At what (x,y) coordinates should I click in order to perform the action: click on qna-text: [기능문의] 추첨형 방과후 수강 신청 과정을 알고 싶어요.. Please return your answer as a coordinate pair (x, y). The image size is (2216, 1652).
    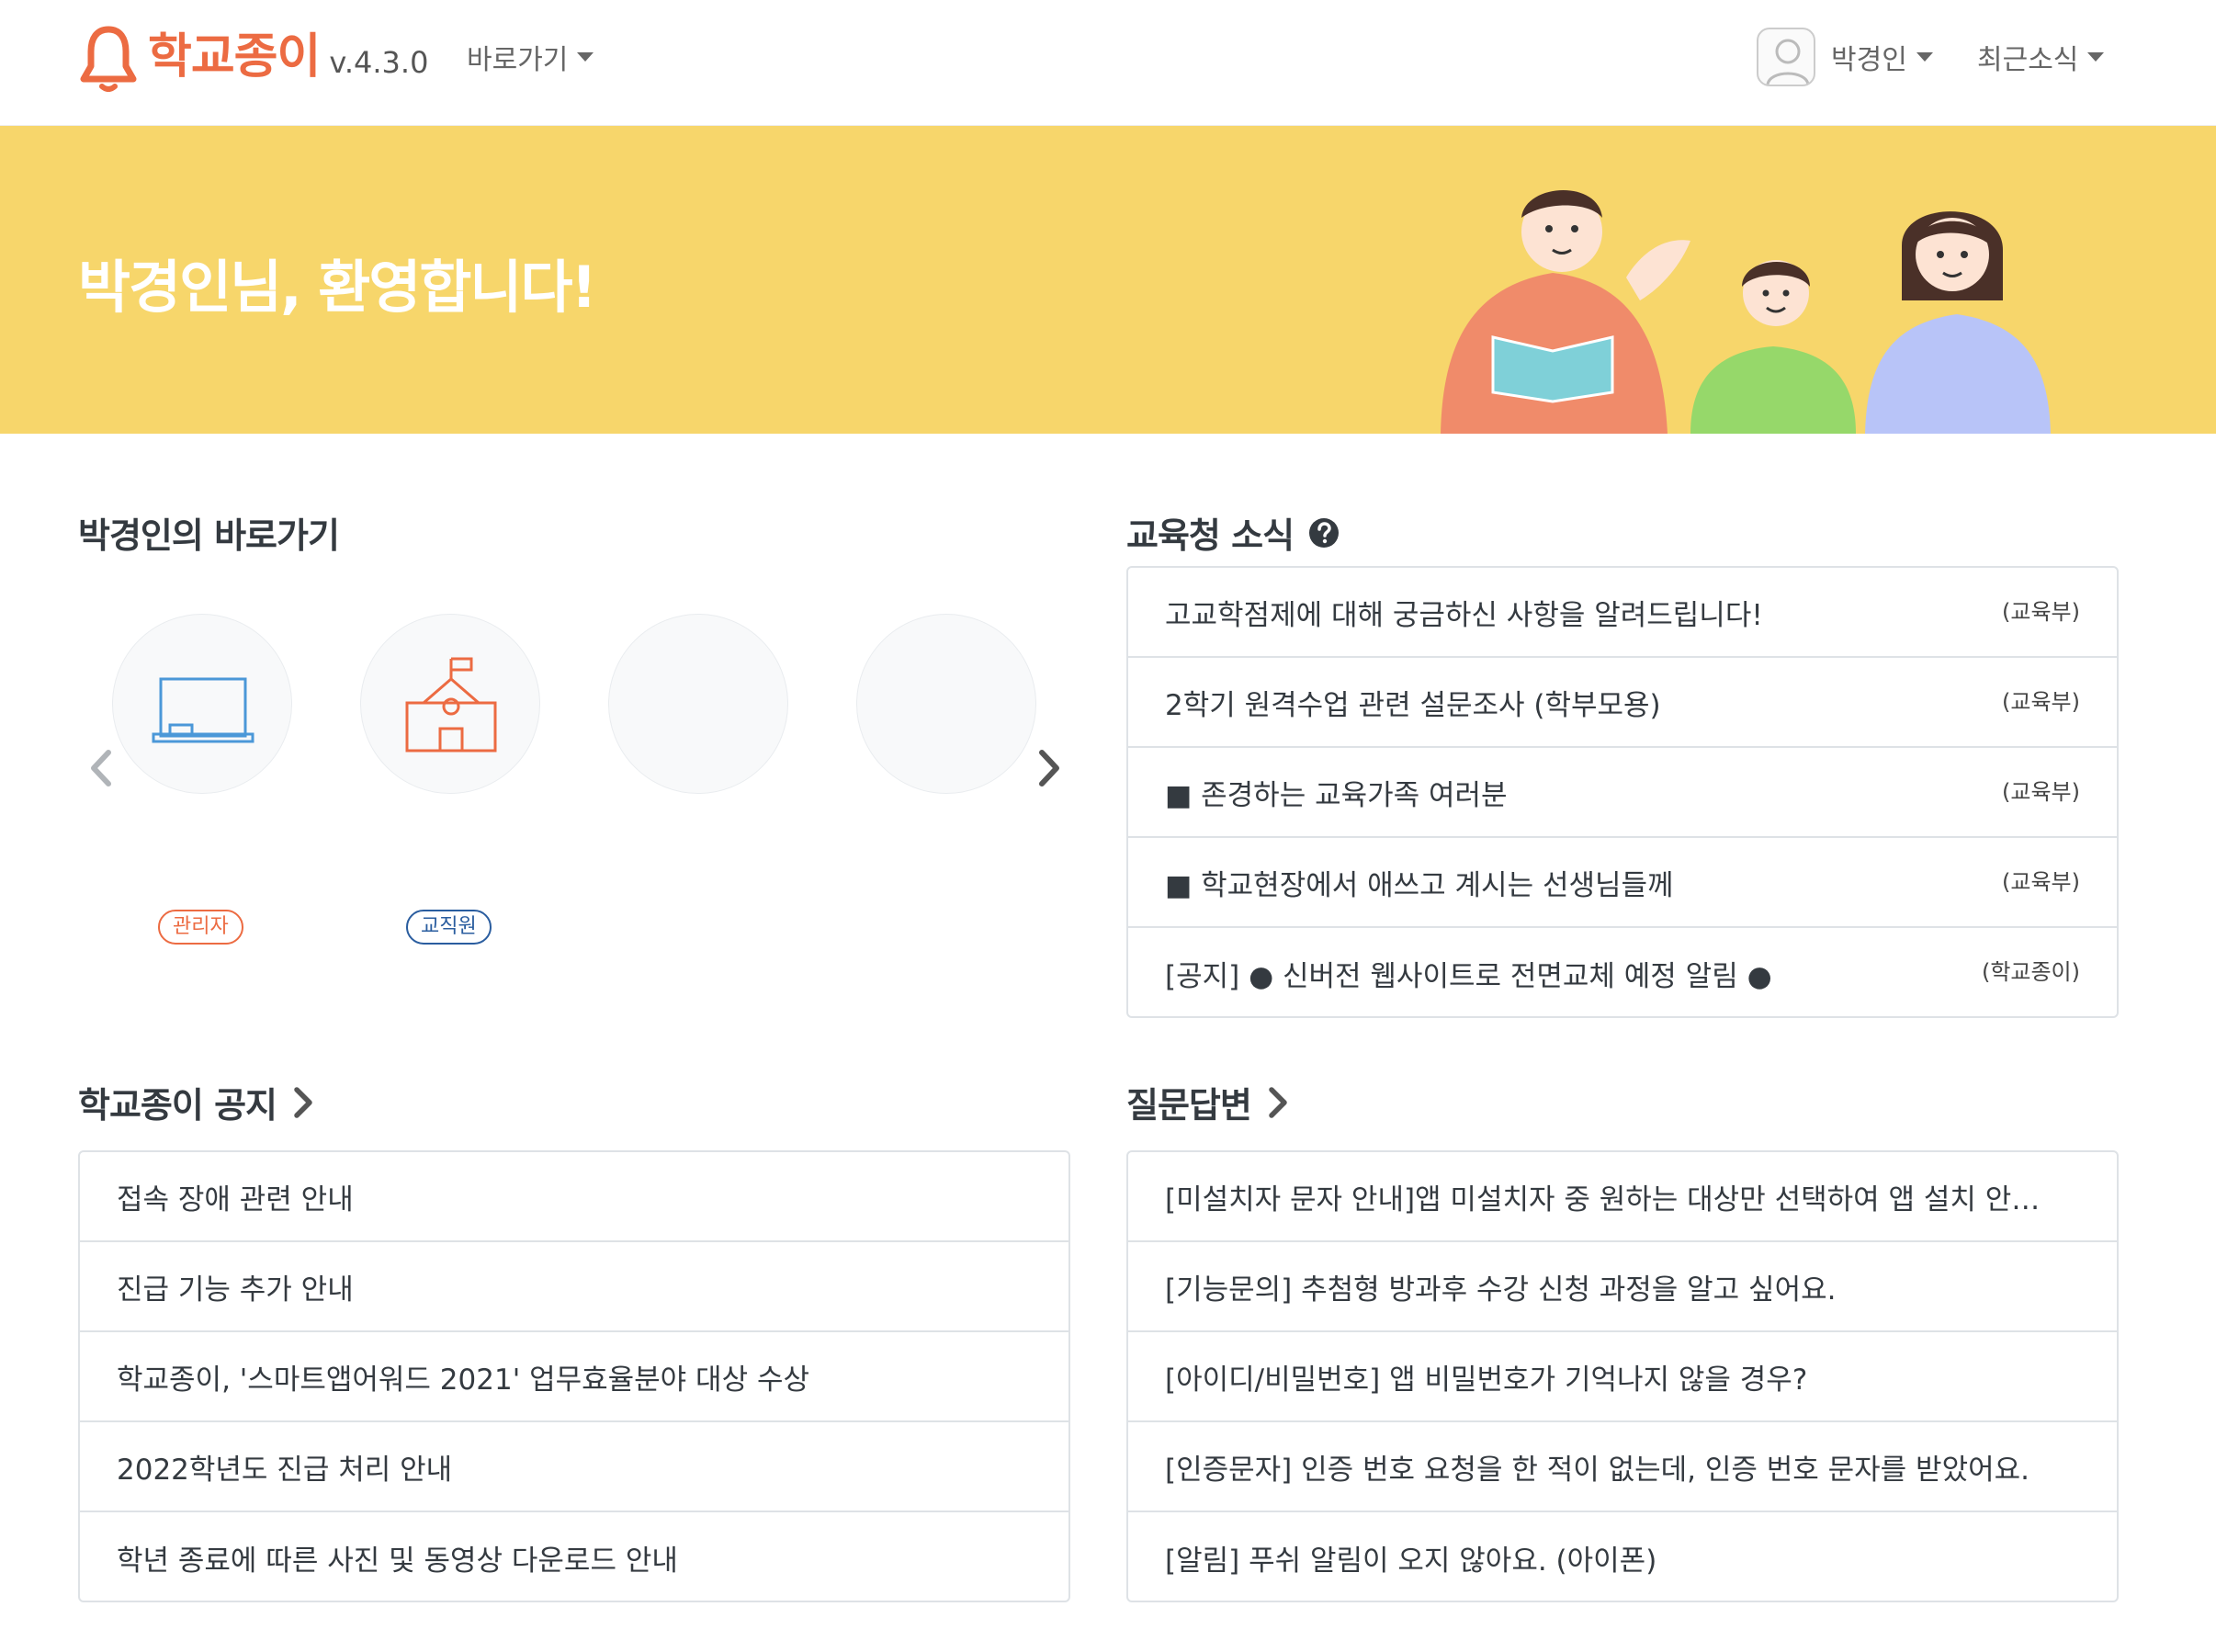
    Looking at the image, I should click on (1501, 1290).